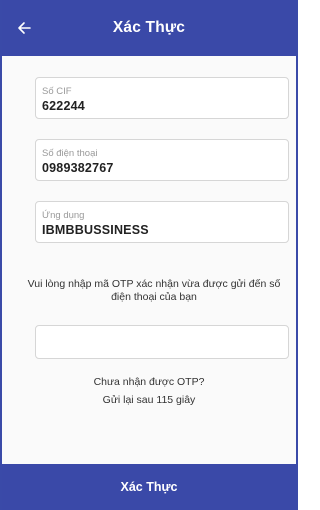 This screenshot has width=320, height=510. What do you see at coordinates (162, 342) in the screenshot?
I see `otp-input` at bounding box center [162, 342].